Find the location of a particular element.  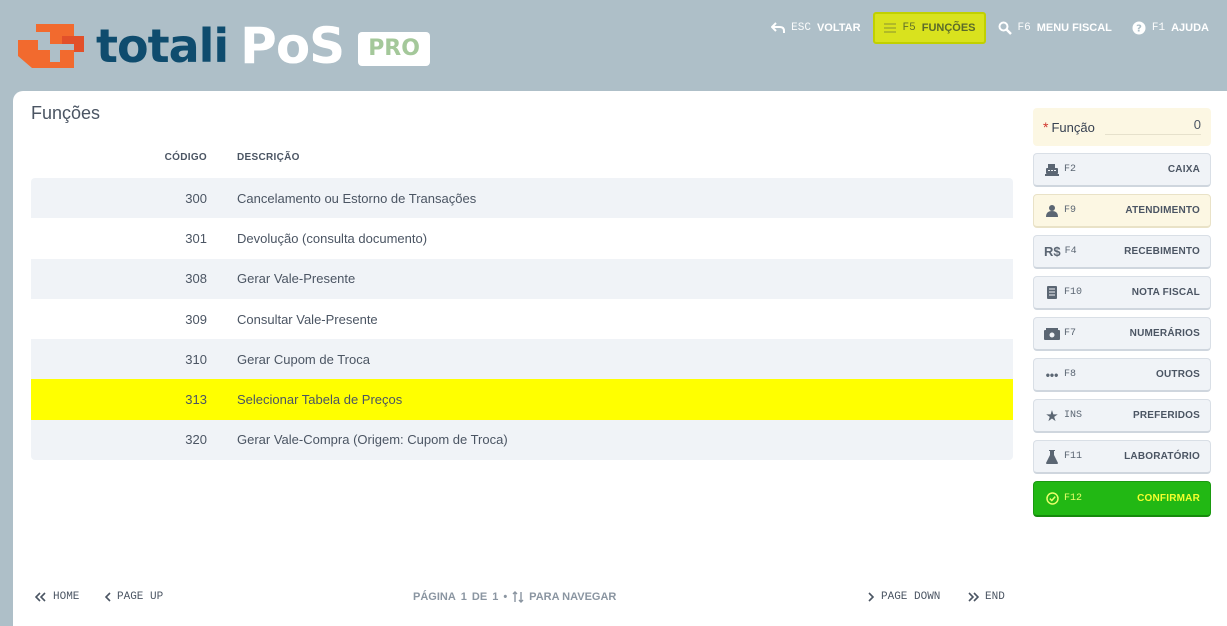

row-description: Cancelamento ou Estorno de Transações is located at coordinates (357, 198).